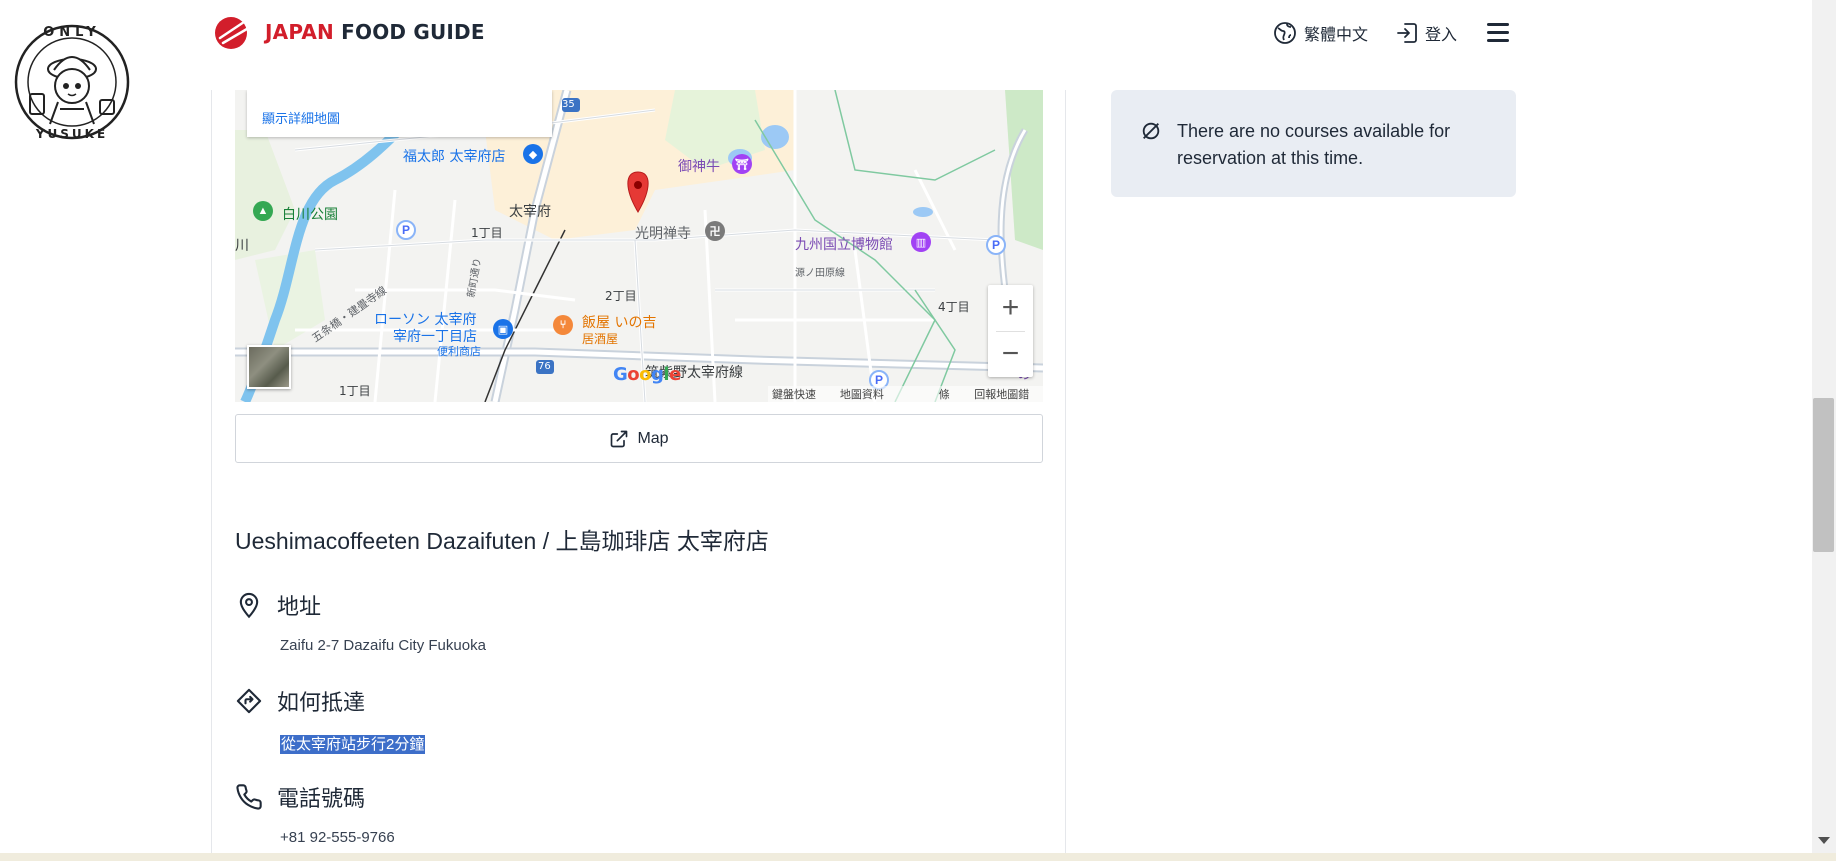 This screenshot has height=861, width=1836. Describe the element at coordinates (820, 273) in the screenshot. I see `map-label-nokoji: 源ノ田原線` at that location.